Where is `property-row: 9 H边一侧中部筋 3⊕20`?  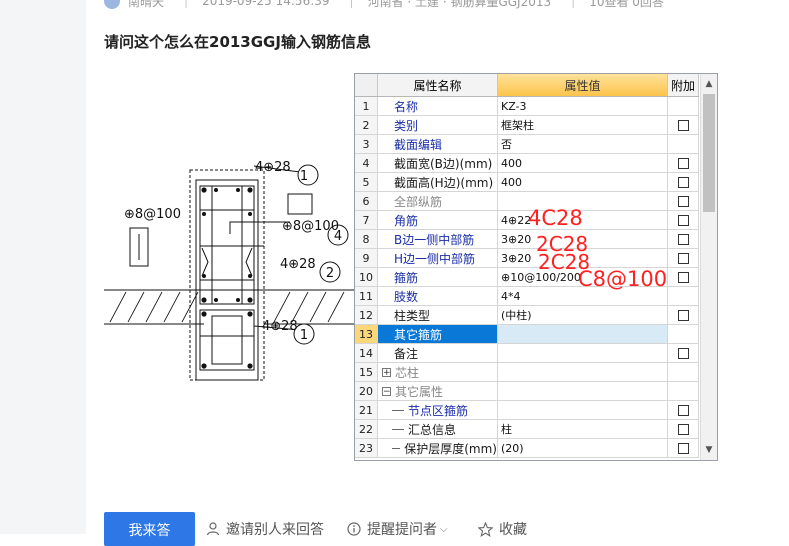 property-row: 9 H边一侧中部筋 3⊕20 is located at coordinates (527, 258).